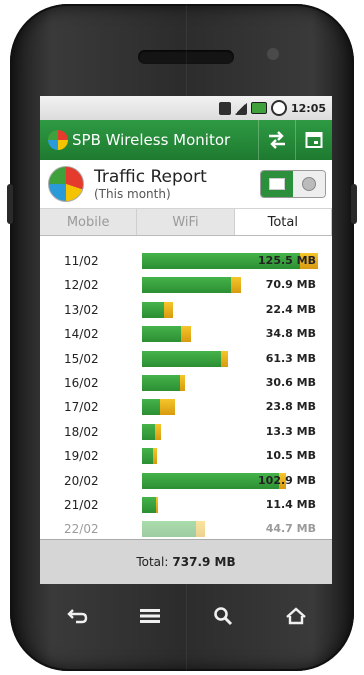 This screenshot has width=364, height=675. What do you see at coordinates (290, 334) in the screenshot?
I see `row-value: 34.8 MB` at bounding box center [290, 334].